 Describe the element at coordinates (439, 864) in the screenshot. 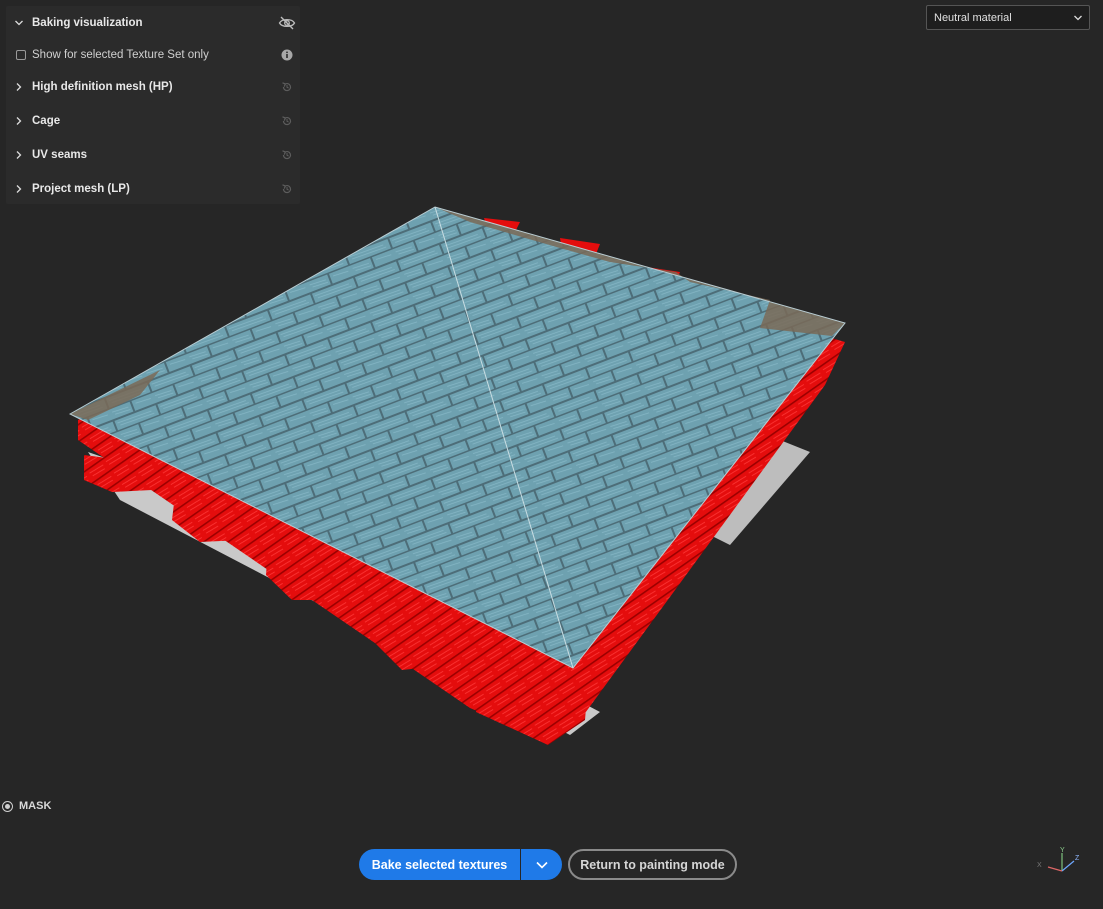

I see `bake-selected-textures-button: Bake selected textures` at that location.